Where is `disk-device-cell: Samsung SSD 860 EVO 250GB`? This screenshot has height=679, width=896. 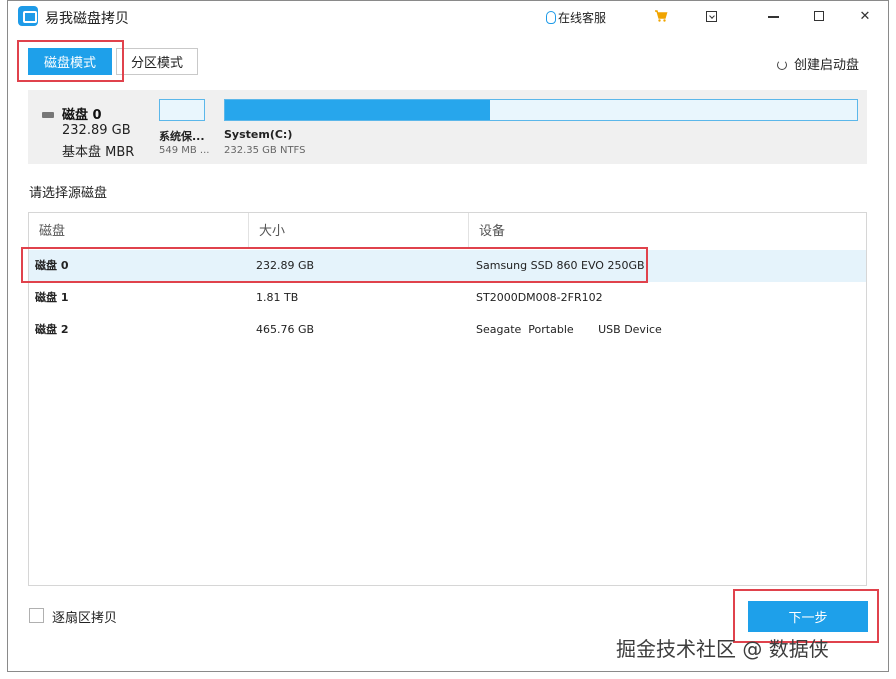 disk-device-cell: Samsung SSD 860 EVO 250GB is located at coordinates (560, 265).